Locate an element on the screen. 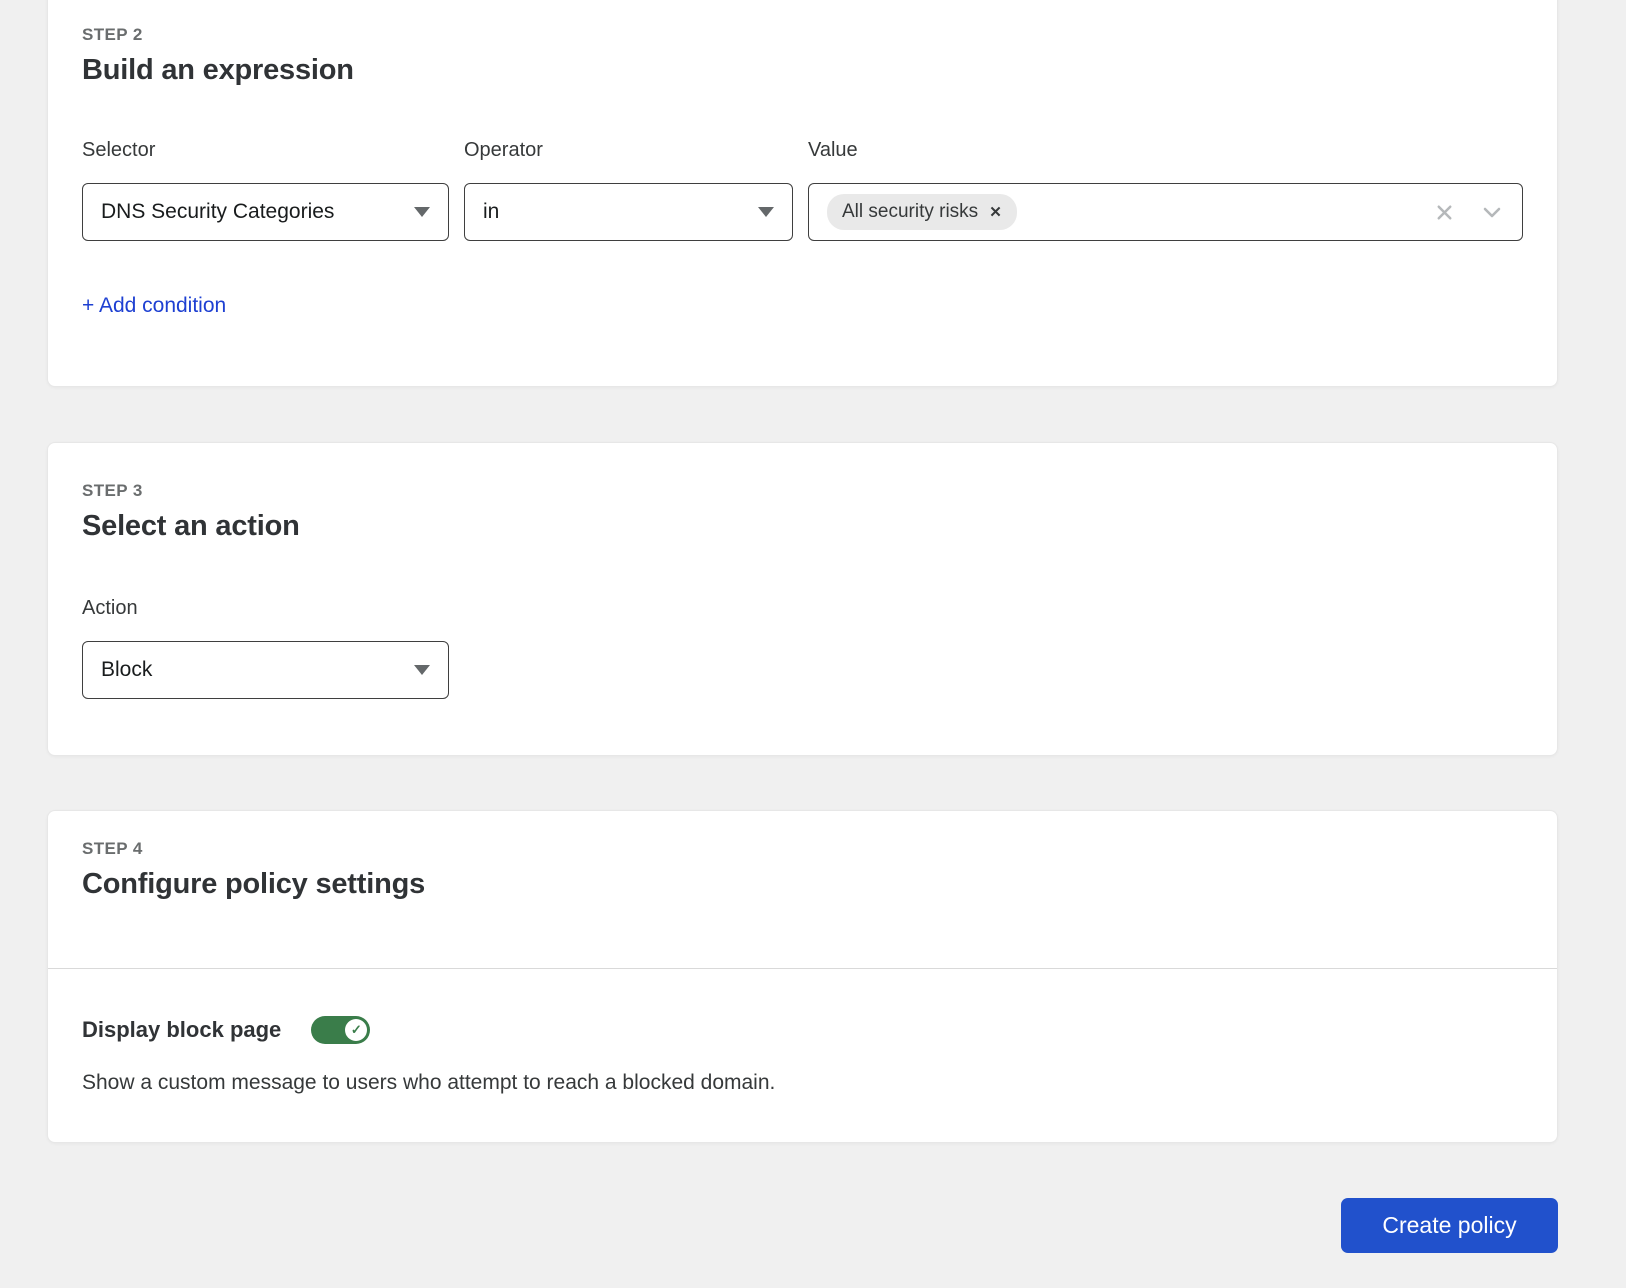 This screenshot has height=1288, width=1626. display-block-page-toggle: ✓ is located at coordinates (341, 1030).